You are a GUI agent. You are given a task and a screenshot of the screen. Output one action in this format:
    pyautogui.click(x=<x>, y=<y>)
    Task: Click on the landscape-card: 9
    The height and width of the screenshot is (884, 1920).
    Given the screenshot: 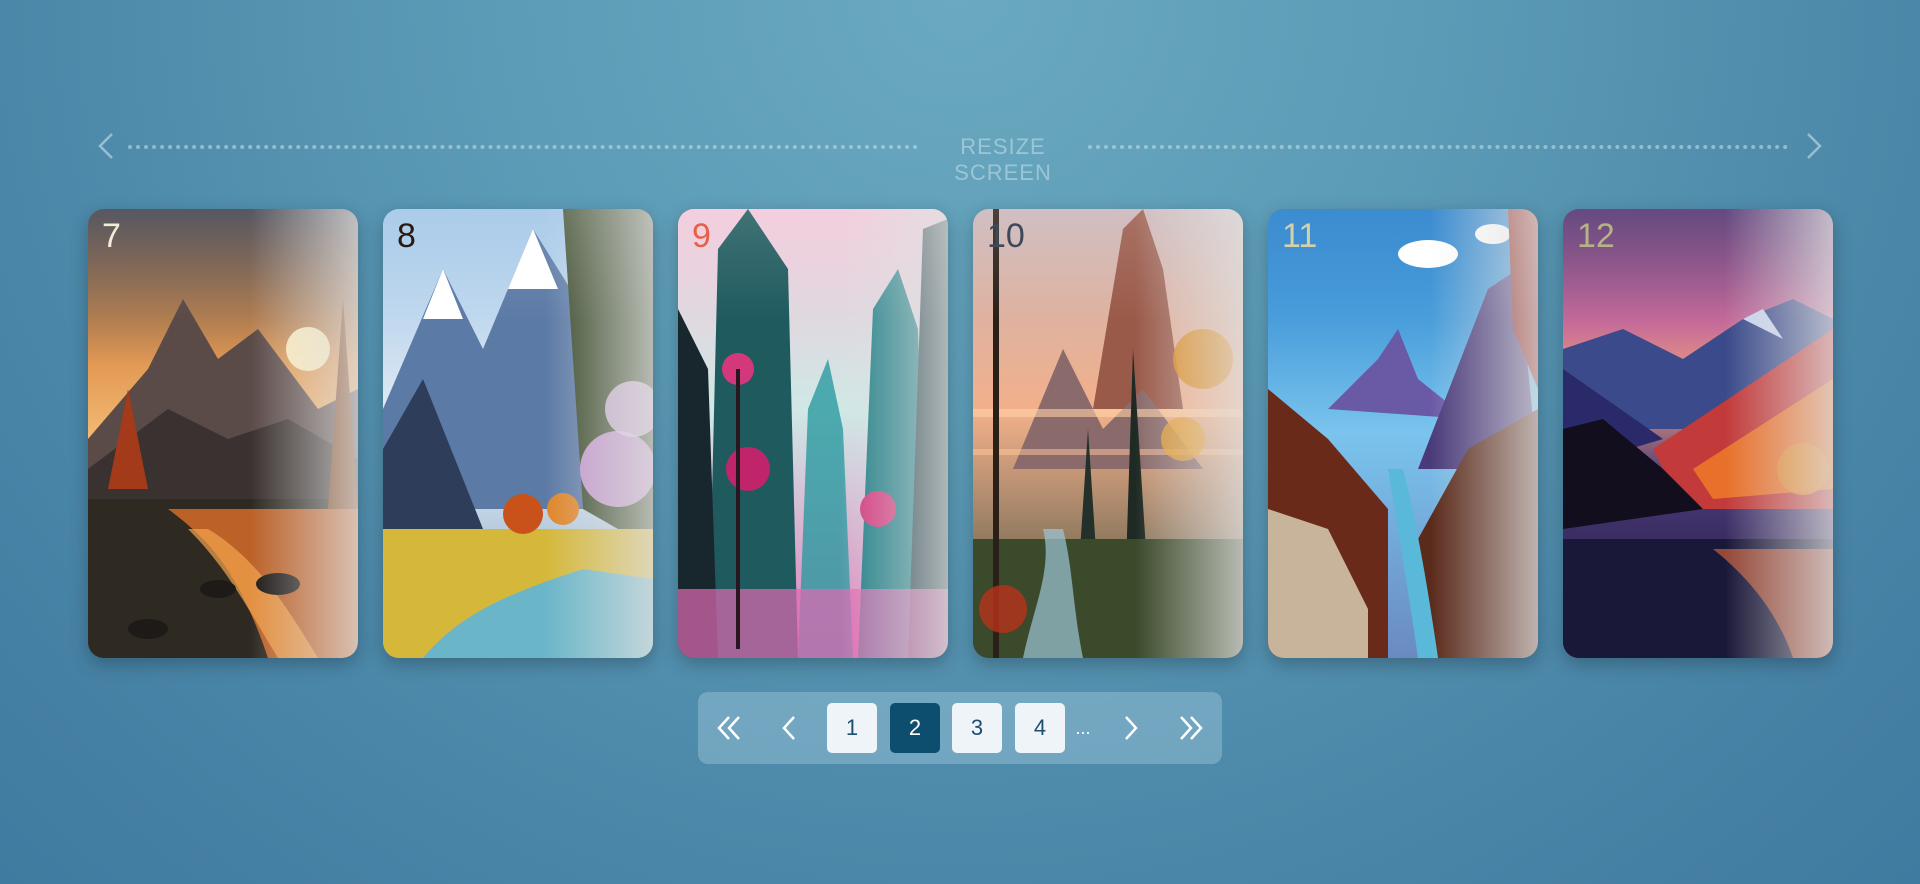 What is the action you would take?
    pyautogui.click(x=813, y=433)
    